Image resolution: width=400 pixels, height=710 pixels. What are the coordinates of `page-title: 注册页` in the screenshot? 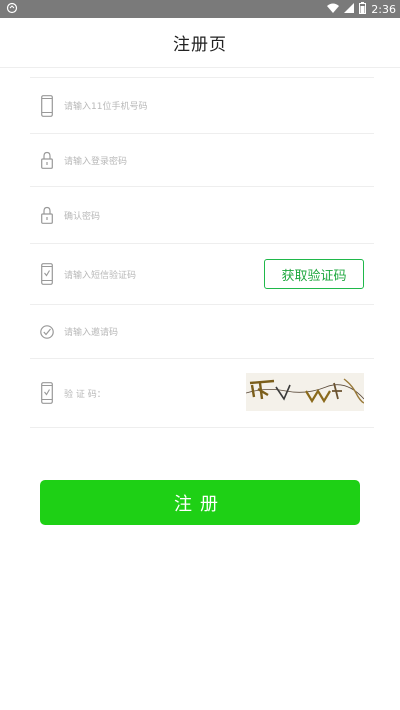 It's located at (200, 45).